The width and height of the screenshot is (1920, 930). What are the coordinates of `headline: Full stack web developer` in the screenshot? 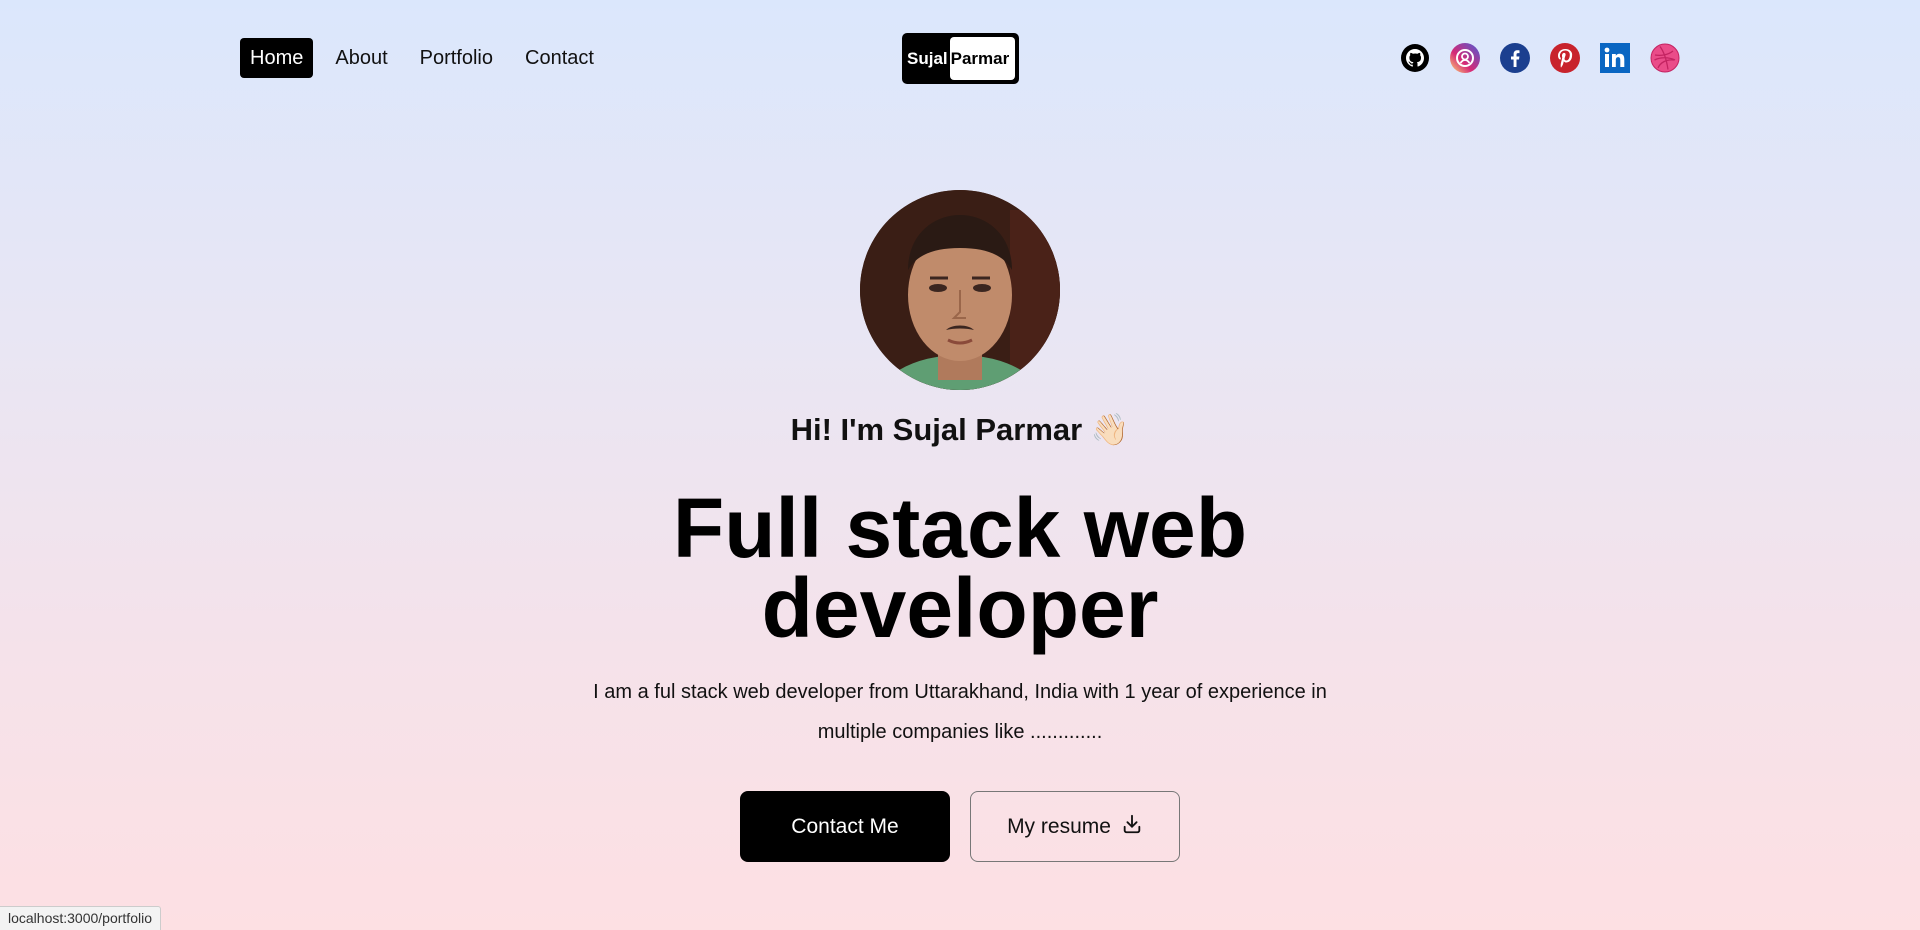 It's located at (960, 568).